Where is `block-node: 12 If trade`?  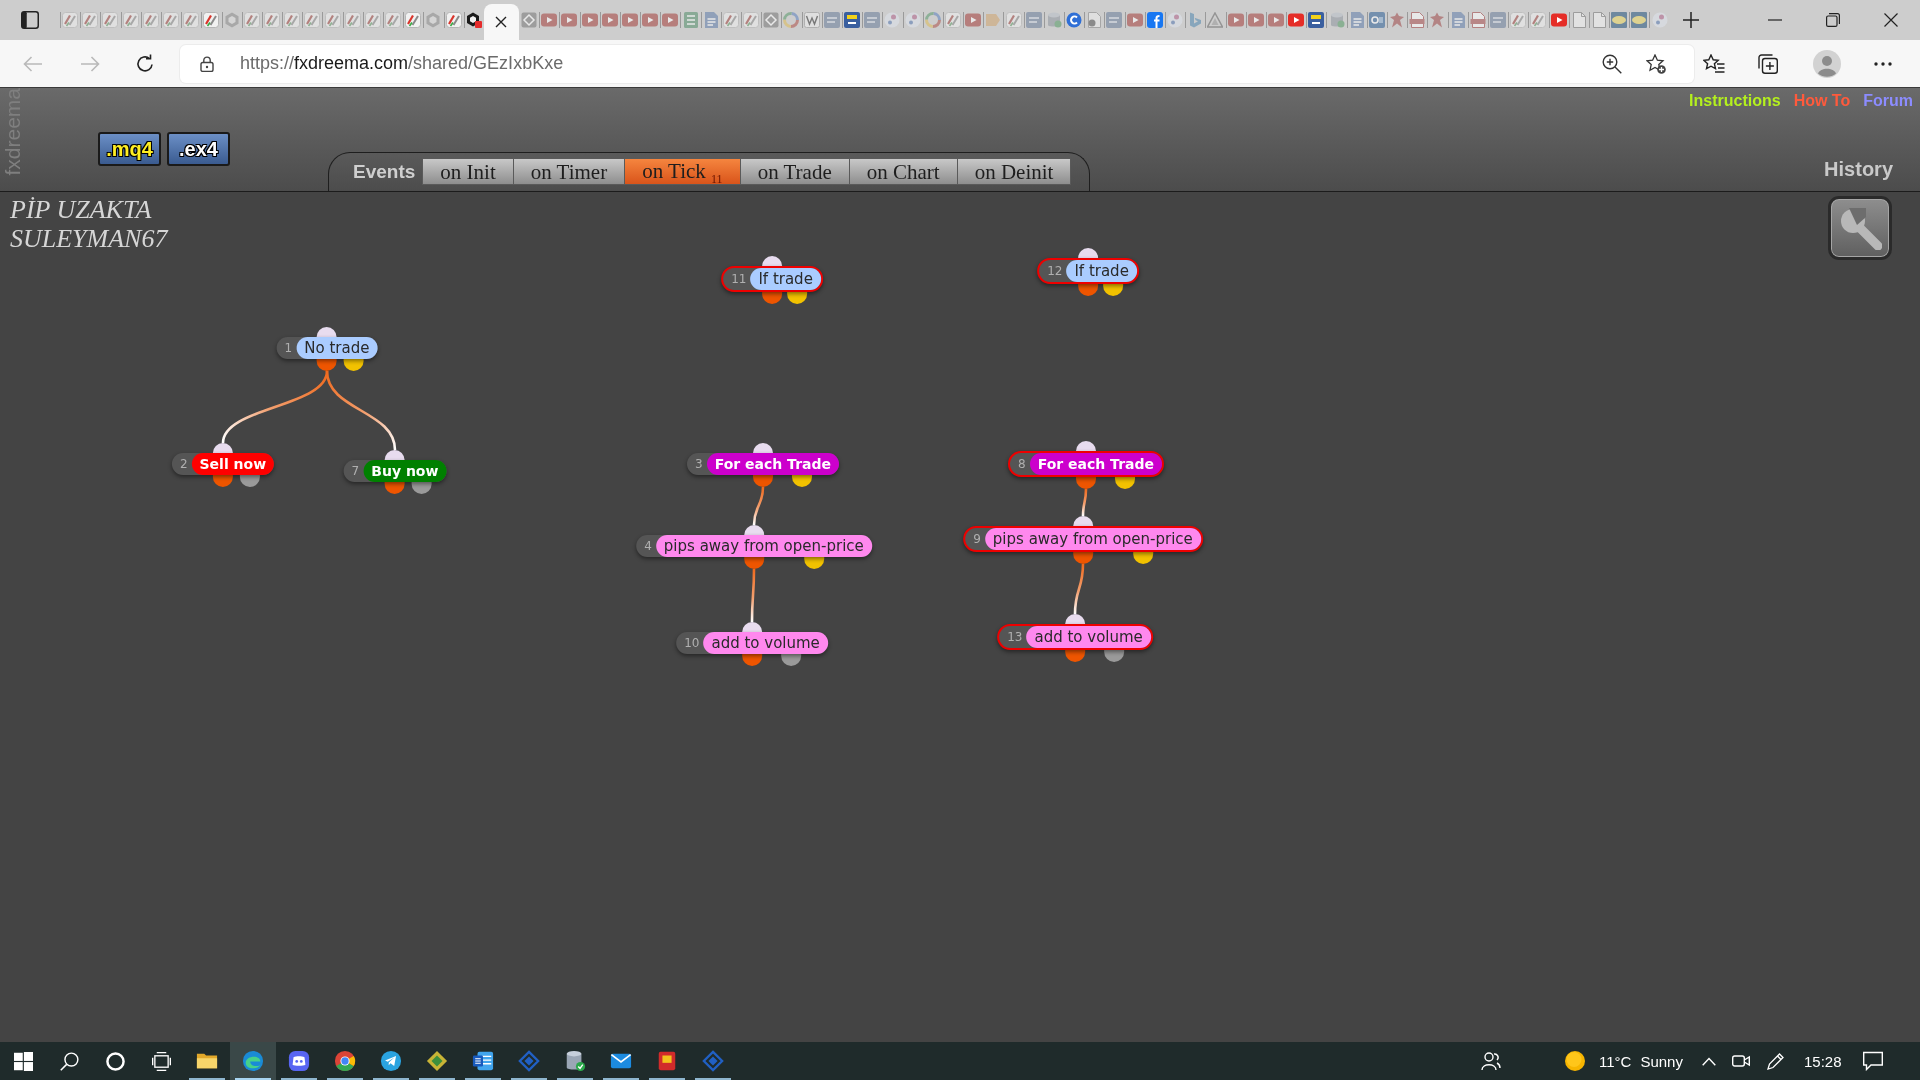 block-node: 12 If trade is located at coordinates (1088, 271).